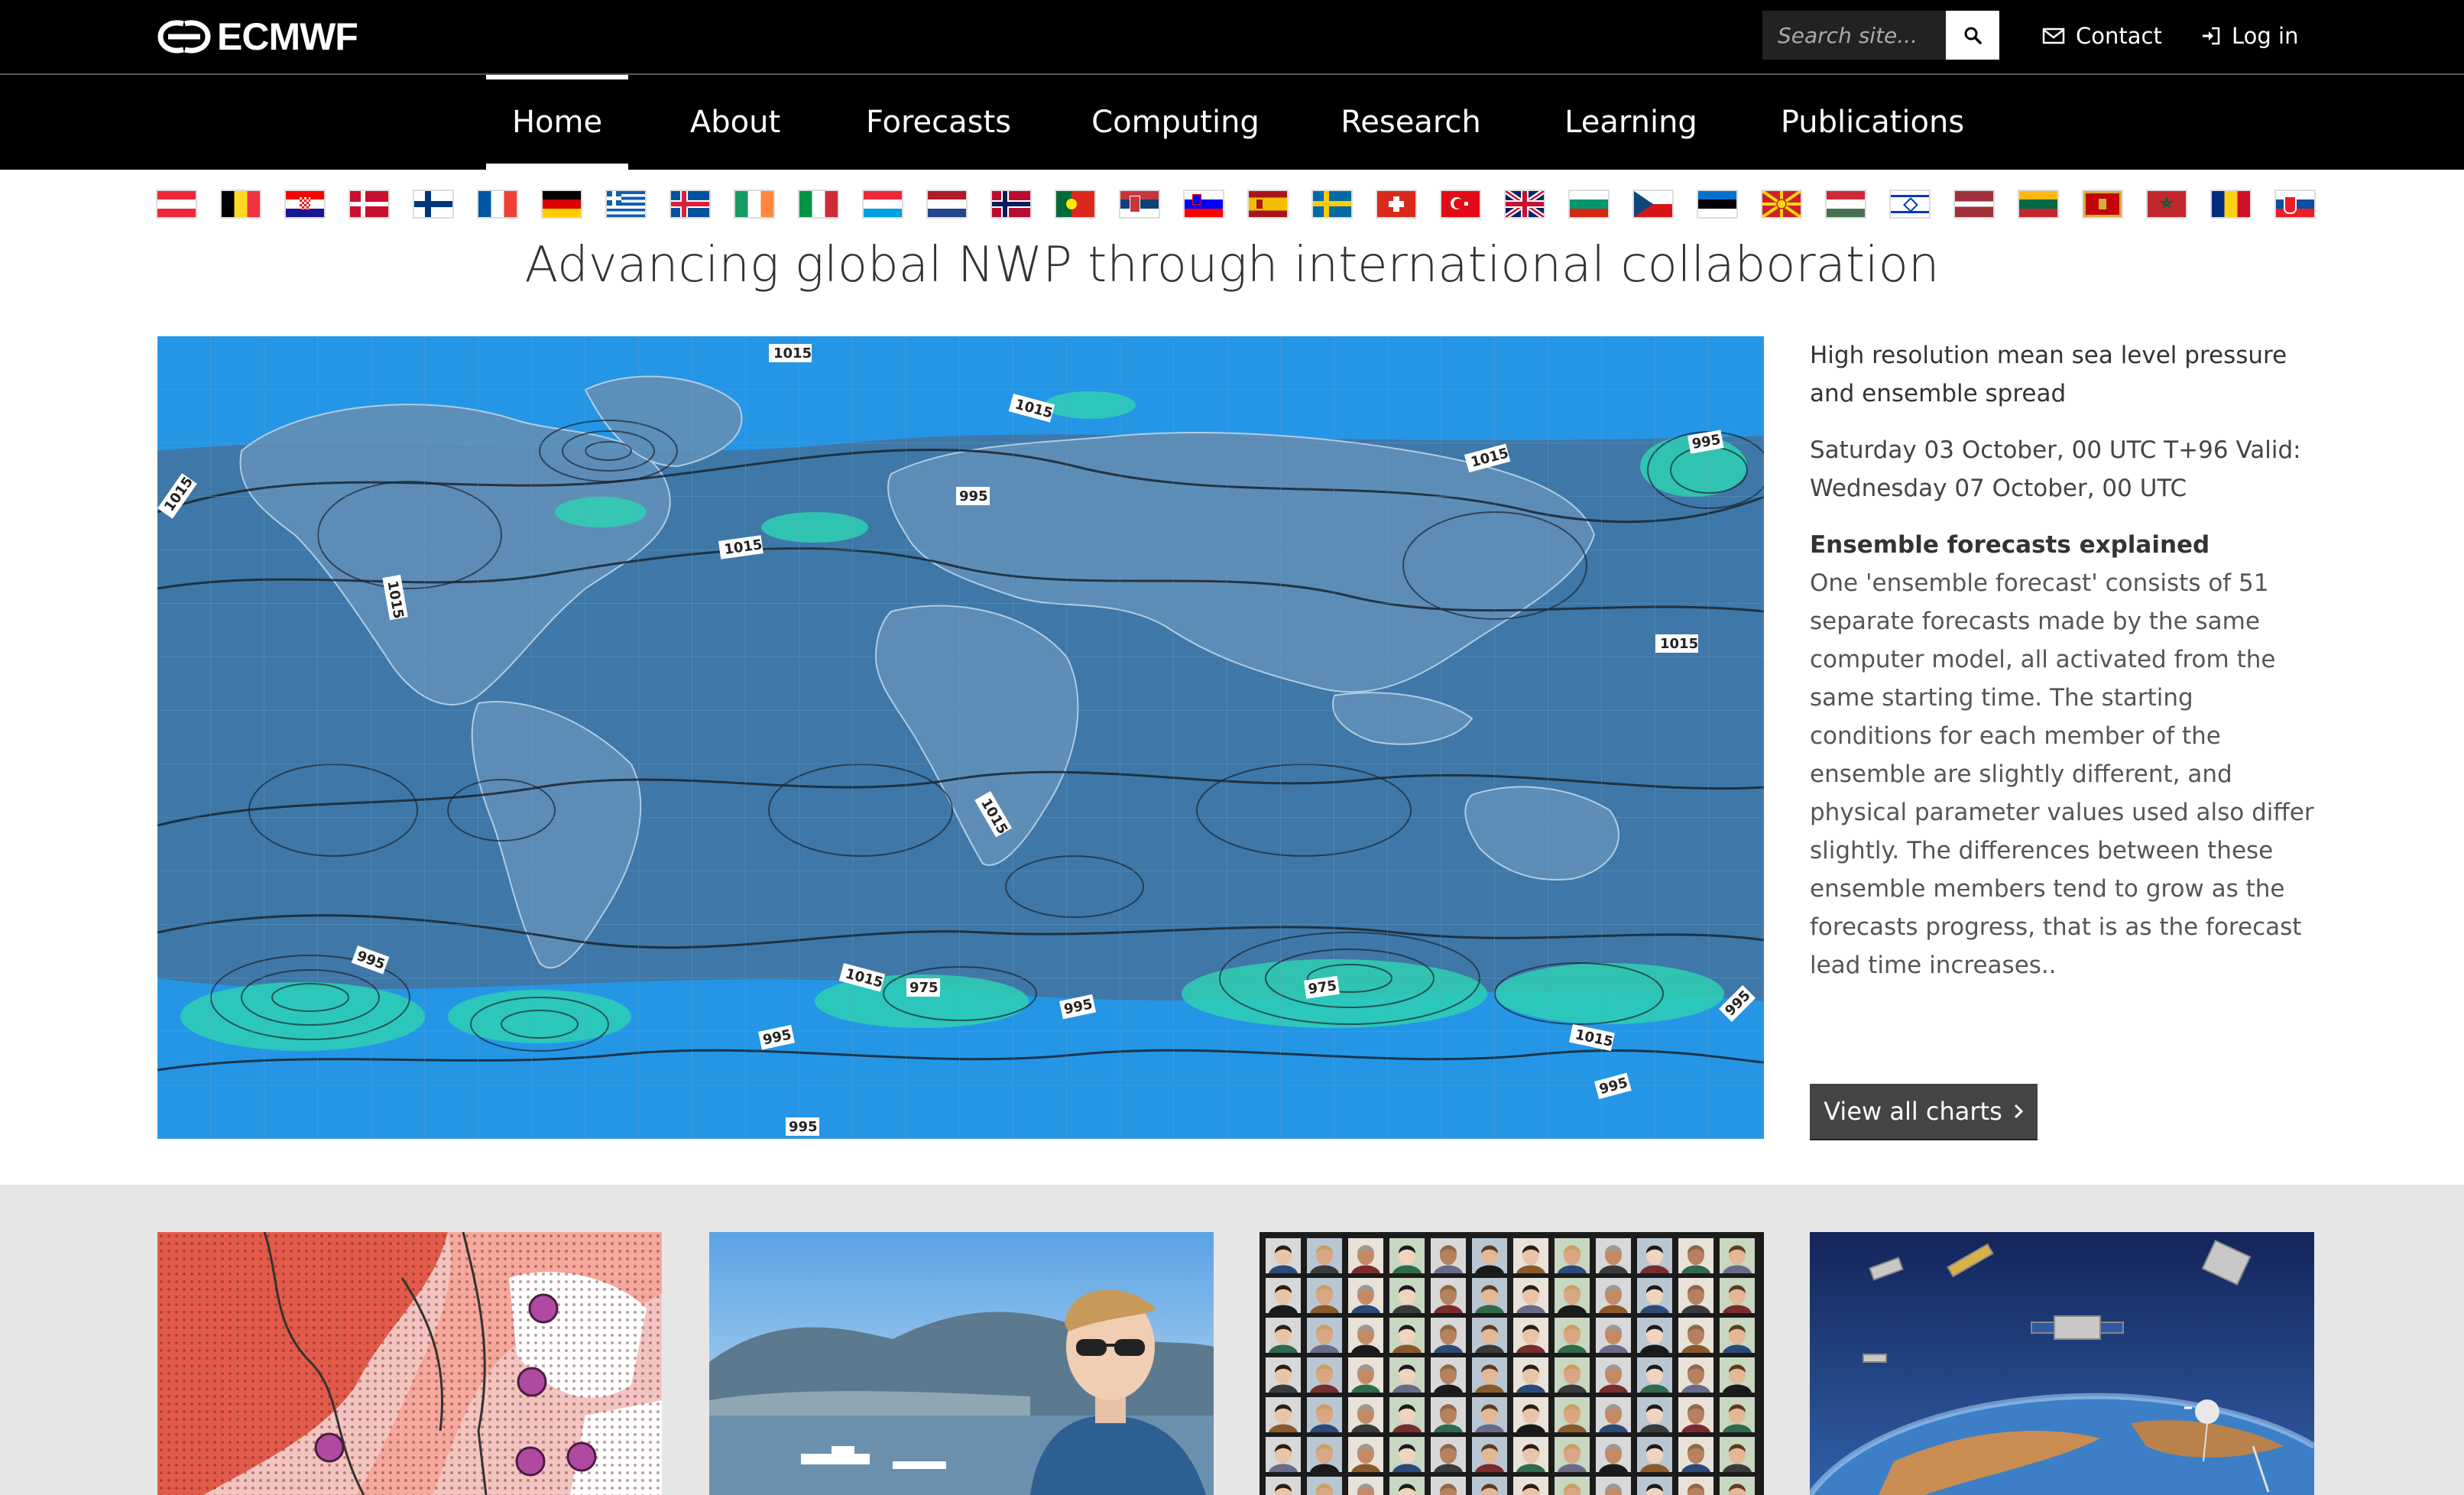 Image resolution: width=2464 pixels, height=1495 pixels. What do you see at coordinates (947, 204) in the screenshot?
I see `flag-netherlands` at bounding box center [947, 204].